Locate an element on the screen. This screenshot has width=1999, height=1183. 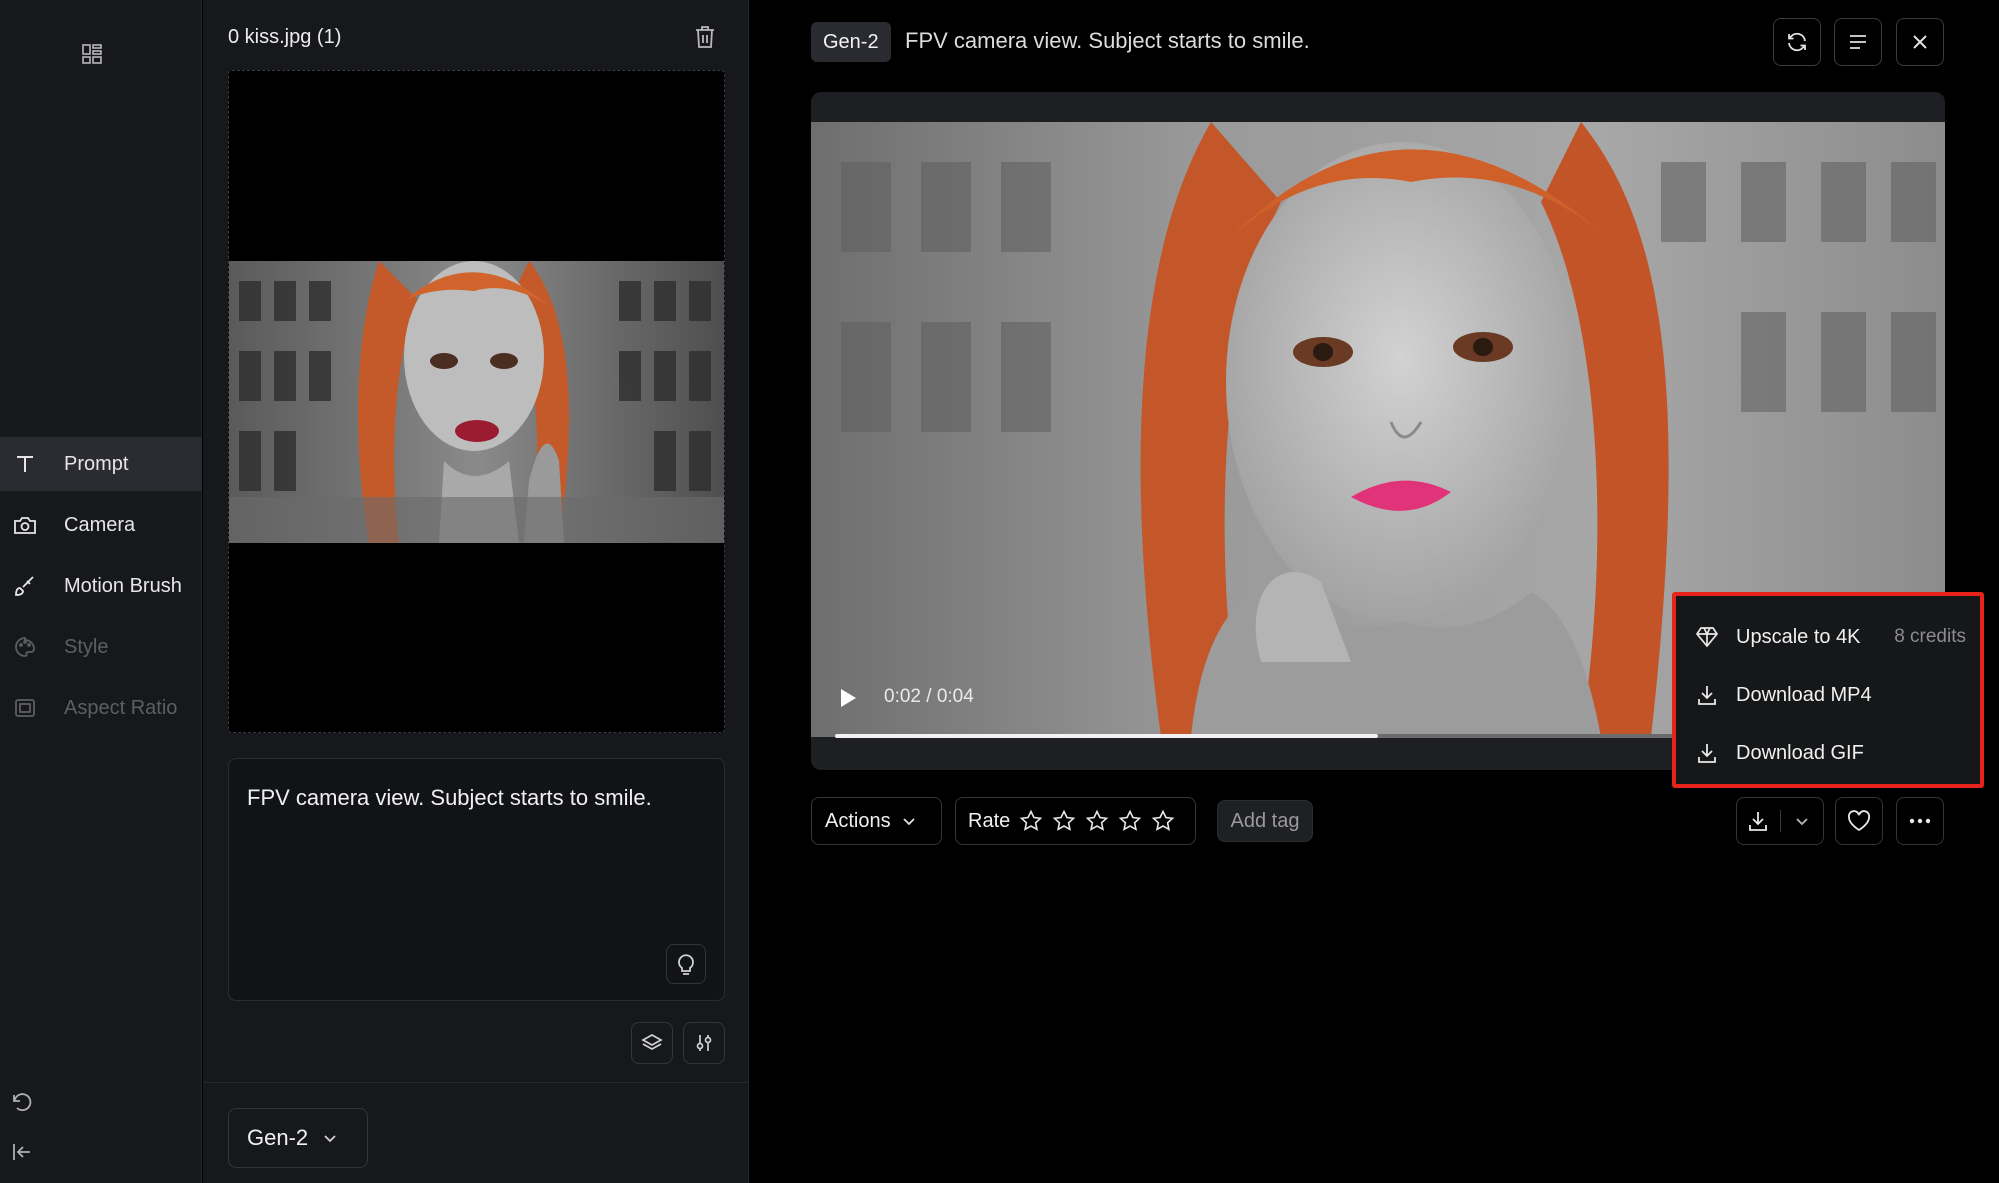
diamond-icon is located at coordinates (1707, 637).